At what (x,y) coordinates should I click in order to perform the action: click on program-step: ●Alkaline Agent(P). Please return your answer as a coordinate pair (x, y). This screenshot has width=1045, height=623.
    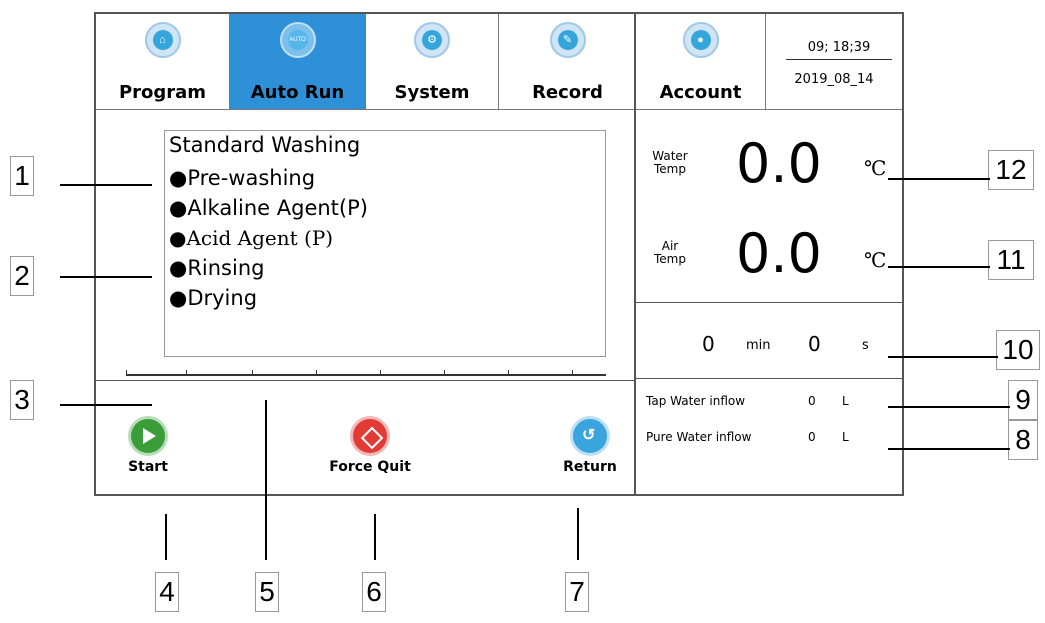
    Looking at the image, I should click on (268, 208).